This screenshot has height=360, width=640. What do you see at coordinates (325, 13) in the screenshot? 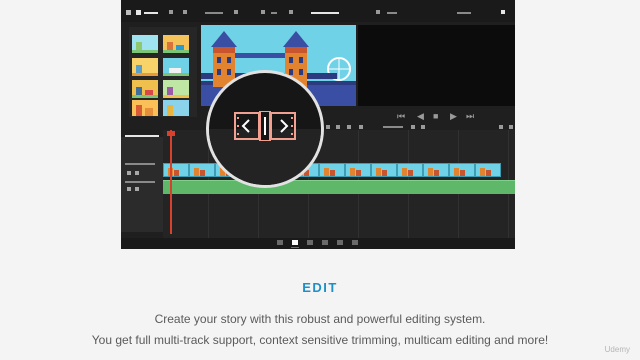
I see `project-title-bar` at bounding box center [325, 13].